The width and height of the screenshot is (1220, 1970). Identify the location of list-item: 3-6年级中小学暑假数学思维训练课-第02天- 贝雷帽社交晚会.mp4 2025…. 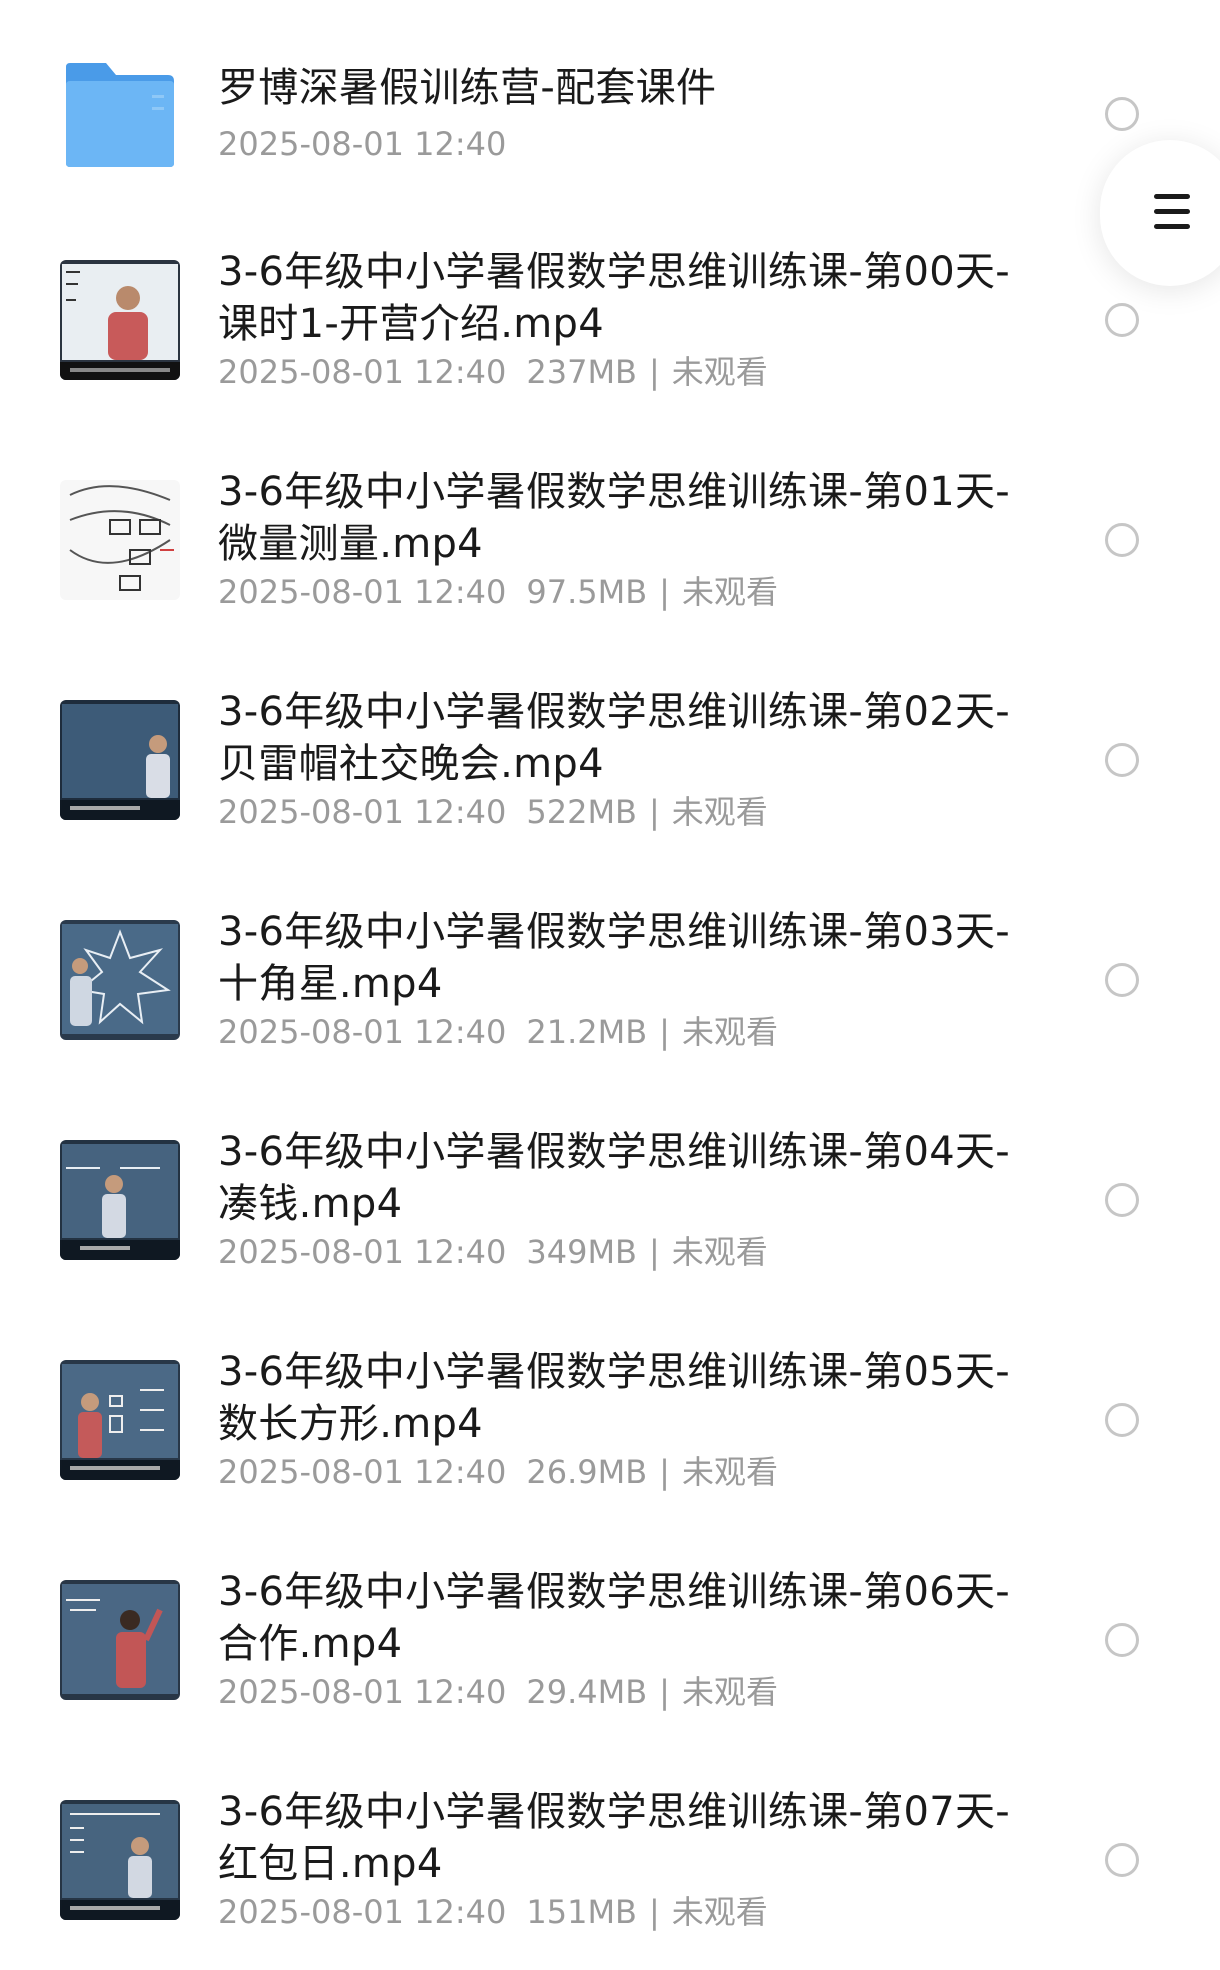
(610, 770).